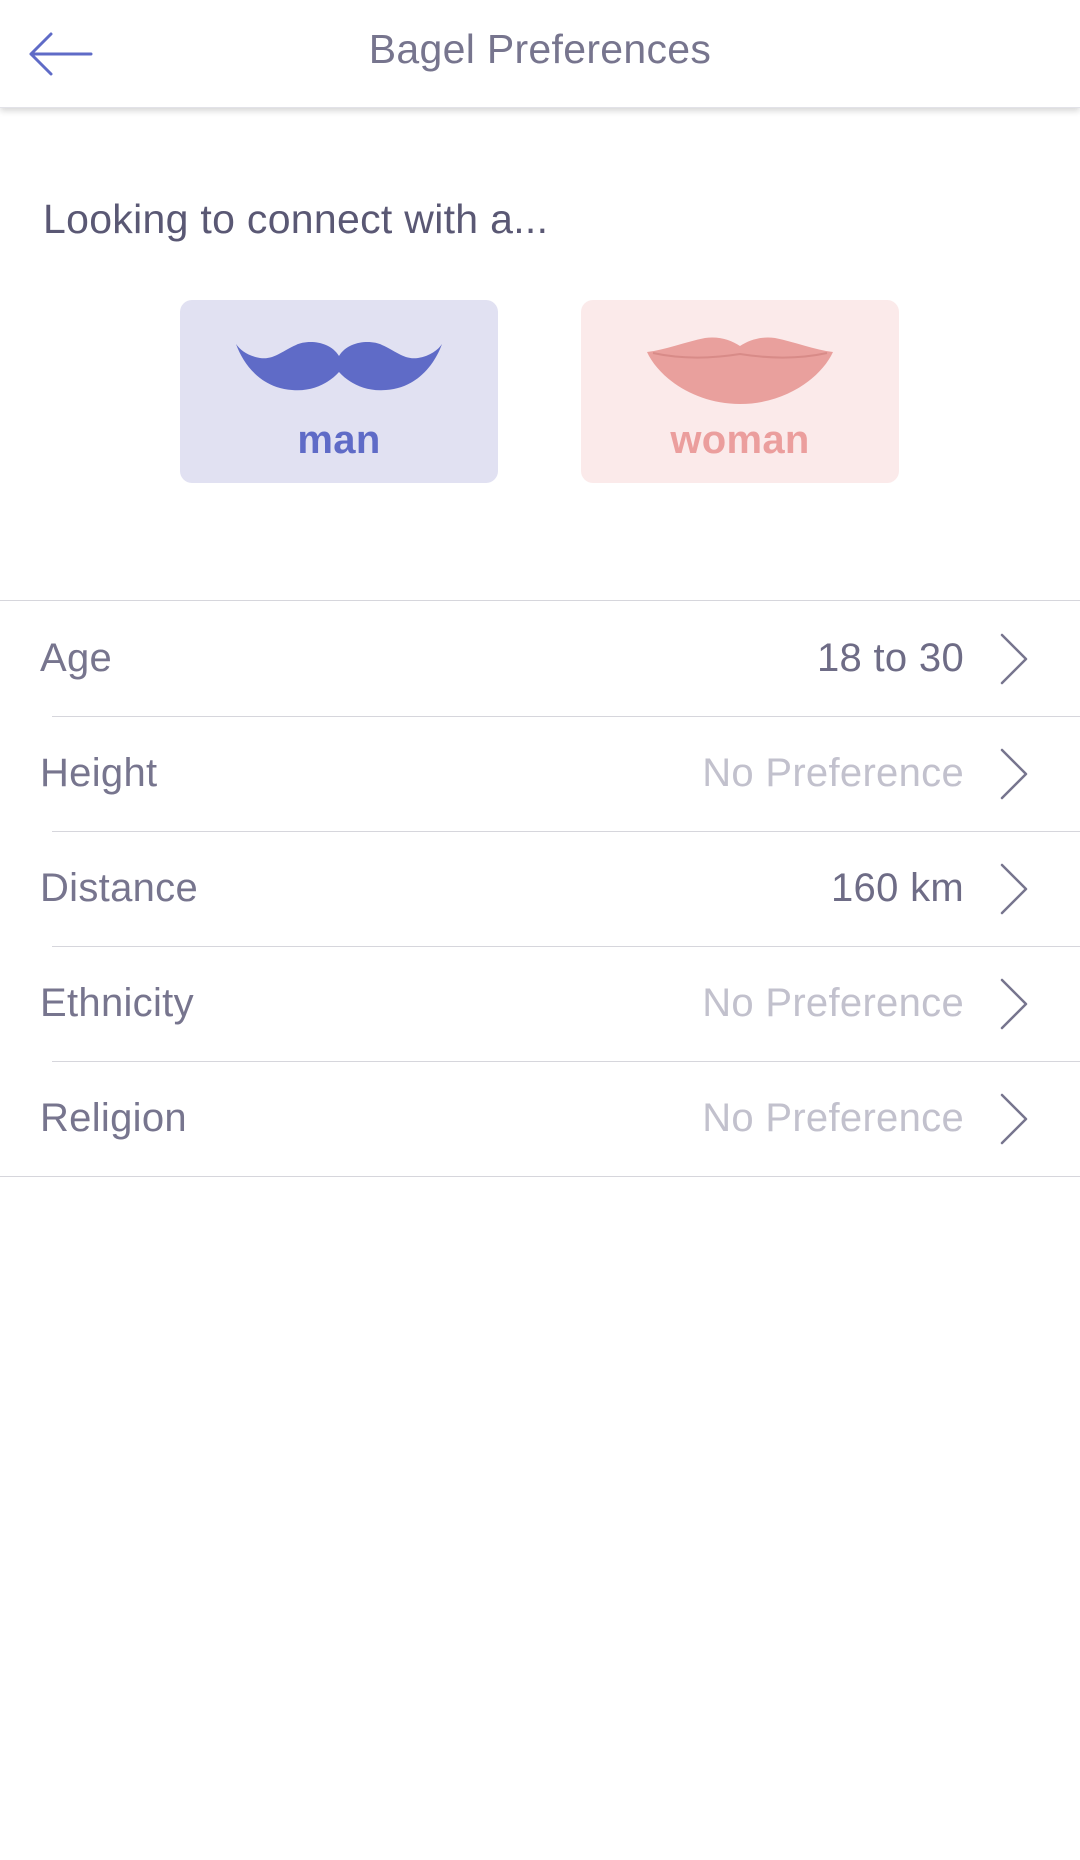 Image resolution: width=1080 pixels, height=1860 pixels. Describe the element at coordinates (113, 1118) in the screenshot. I see `preference-label: Religion` at that location.